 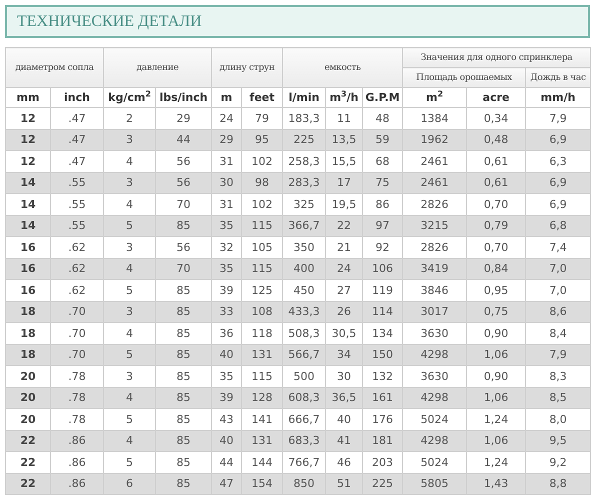 I want to click on table-cell: 144, so click(x=262, y=462).